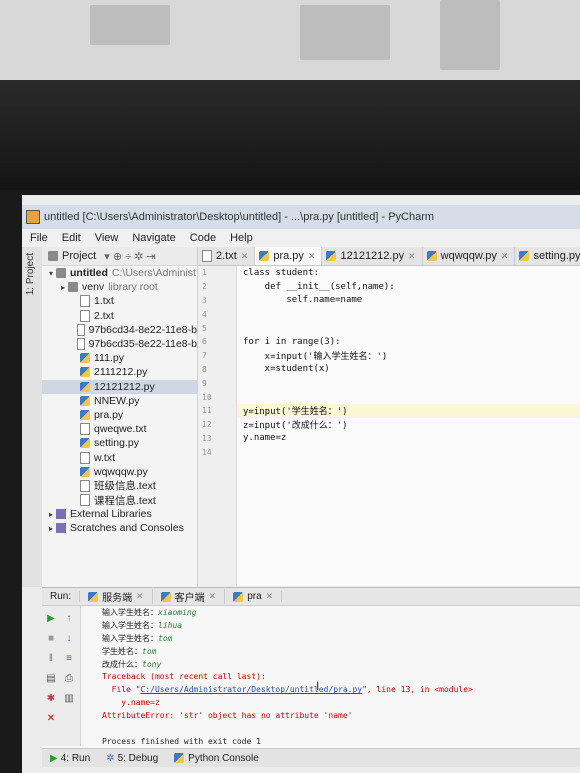  I want to click on tree-item-label: NNEW.py, so click(117, 400).